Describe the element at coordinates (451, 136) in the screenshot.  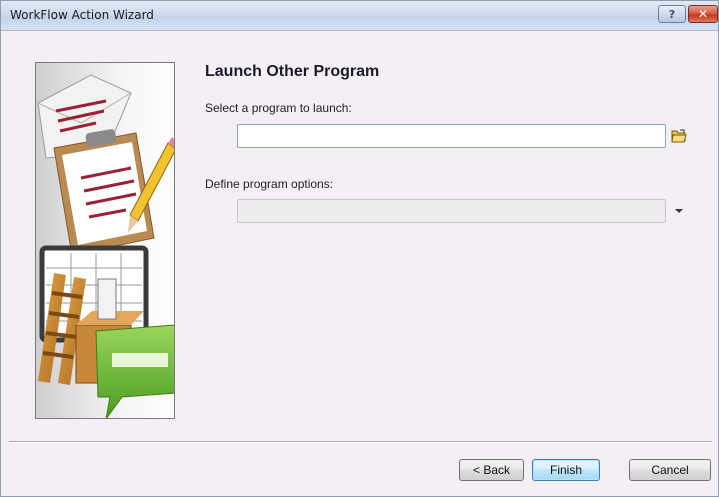
I see `program-path-input` at that location.